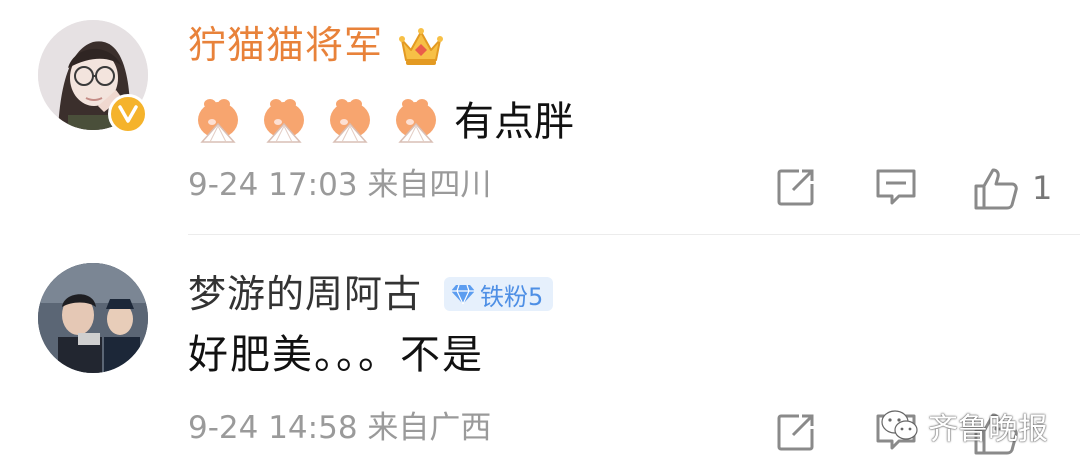 This screenshot has height=473, width=1080. I want to click on comment-meta: 9-24 17:03 来自四川, so click(339, 185).